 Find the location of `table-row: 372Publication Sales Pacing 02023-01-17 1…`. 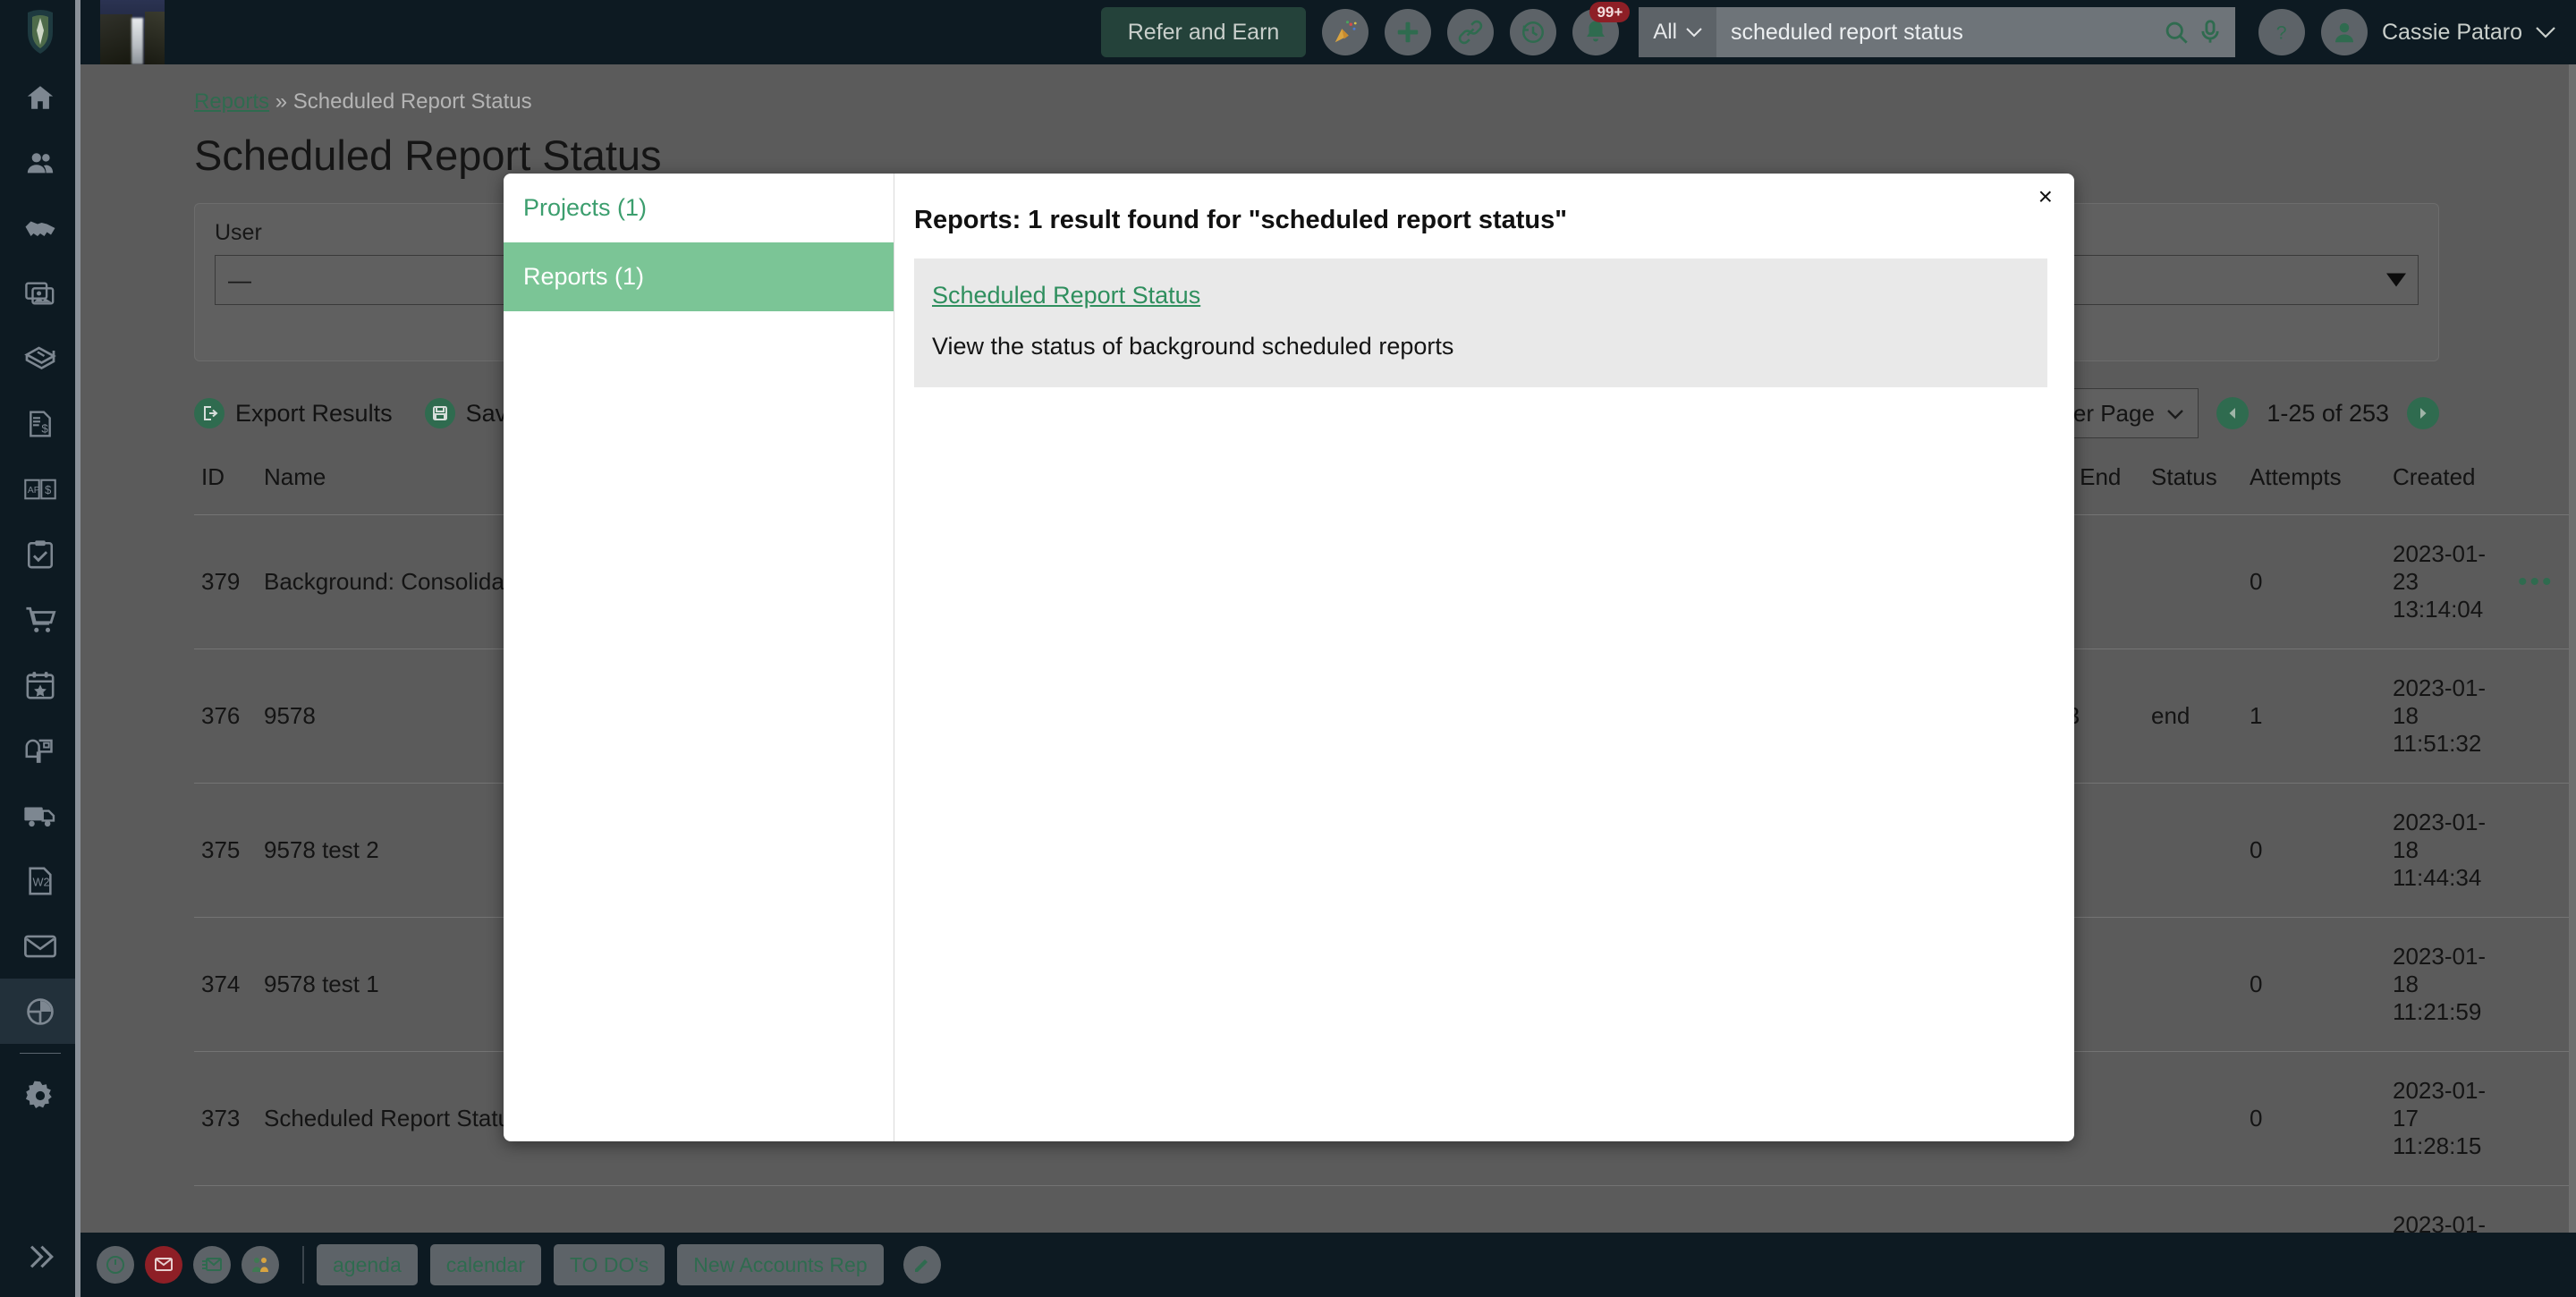

table-row: 372Publication Sales Pacing 02023-01-17 1… is located at coordinates (1385, 1209).